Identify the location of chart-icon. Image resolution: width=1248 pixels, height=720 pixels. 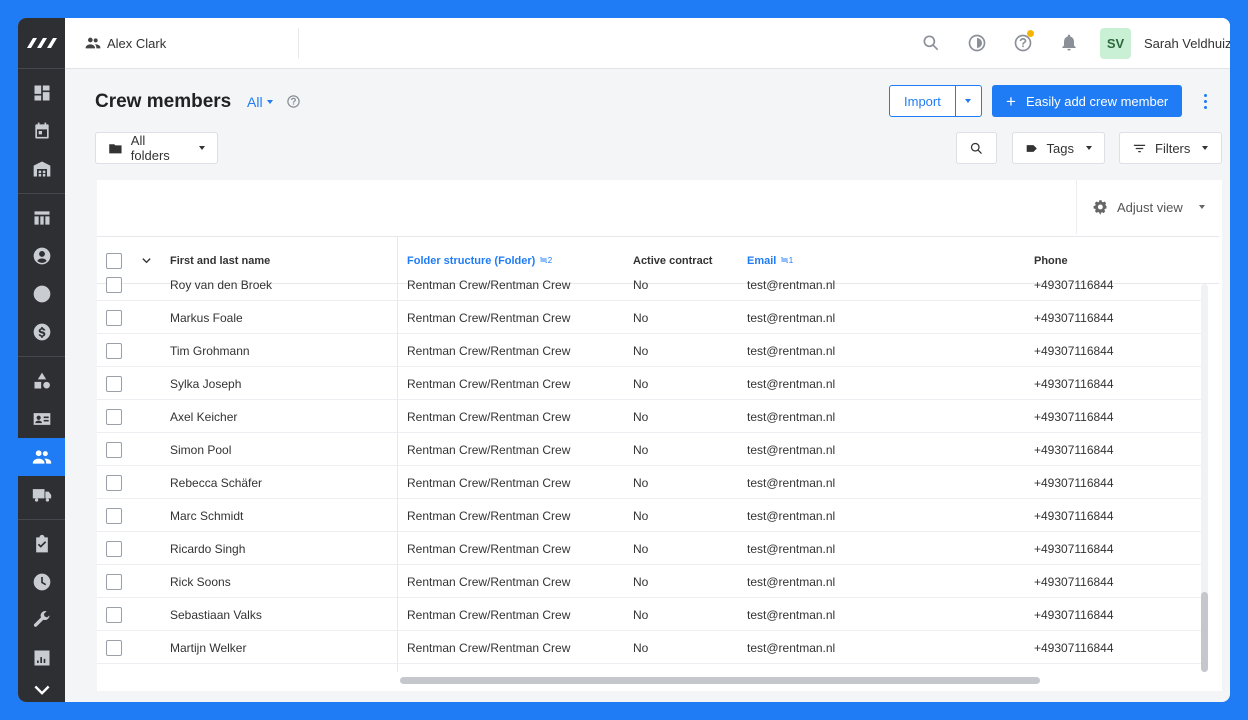
(41, 658).